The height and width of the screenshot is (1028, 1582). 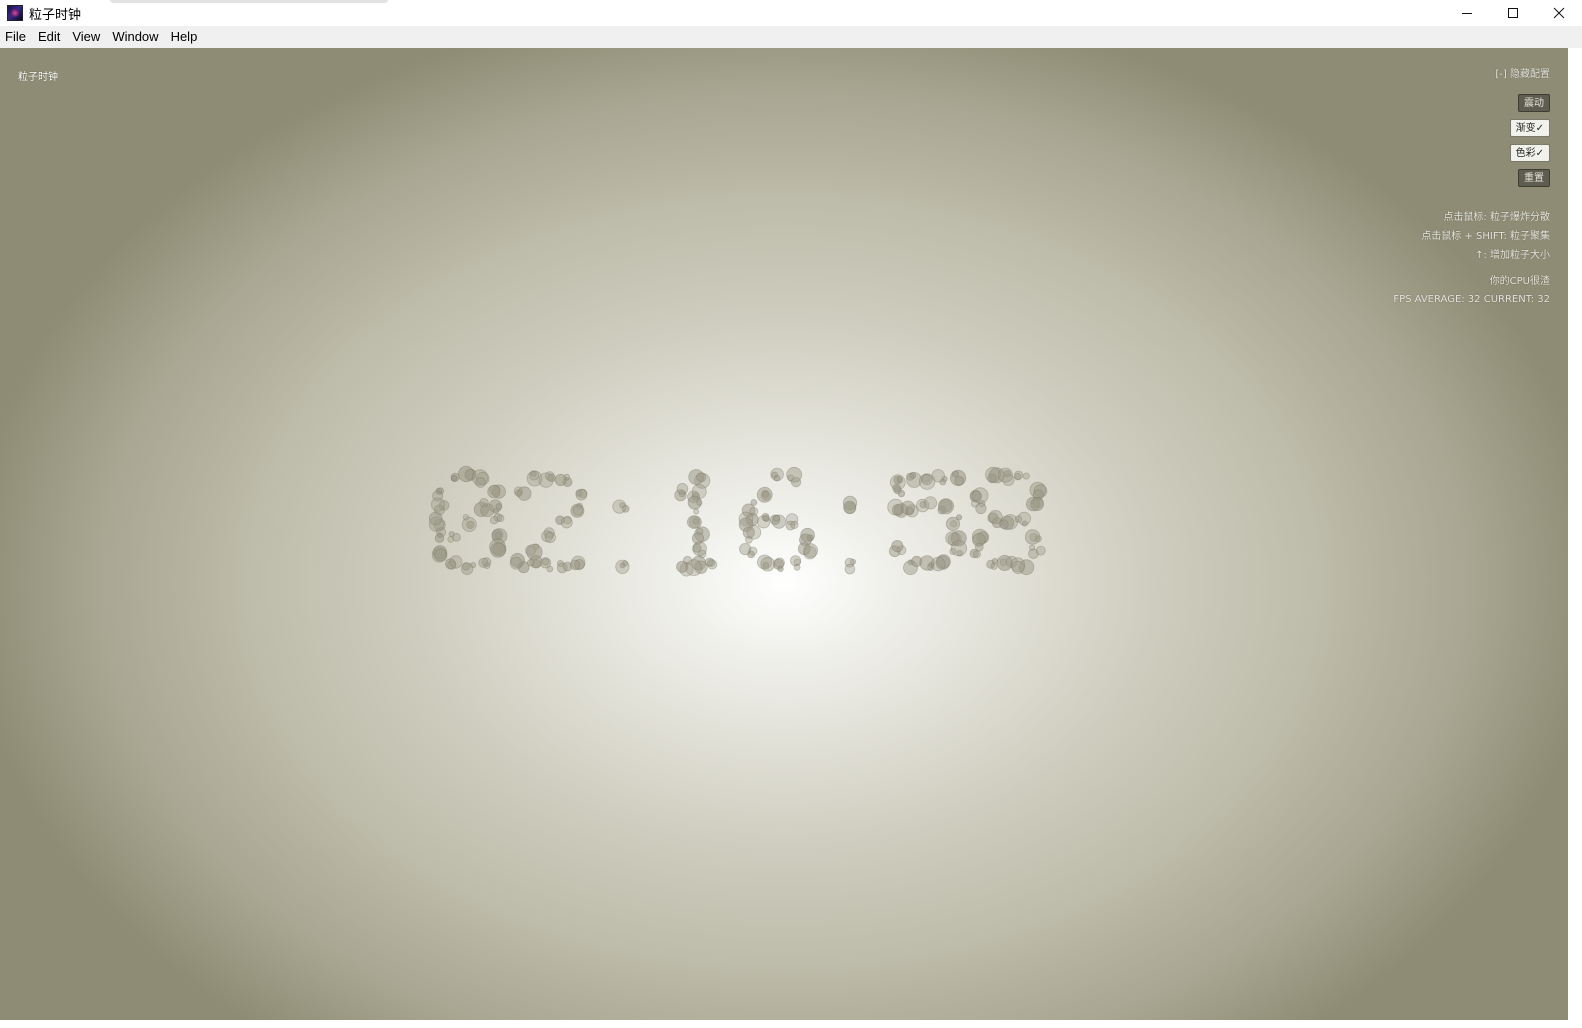 What do you see at coordinates (1529, 153) in the screenshot?
I see `color-button: 色彩✓` at bounding box center [1529, 153].